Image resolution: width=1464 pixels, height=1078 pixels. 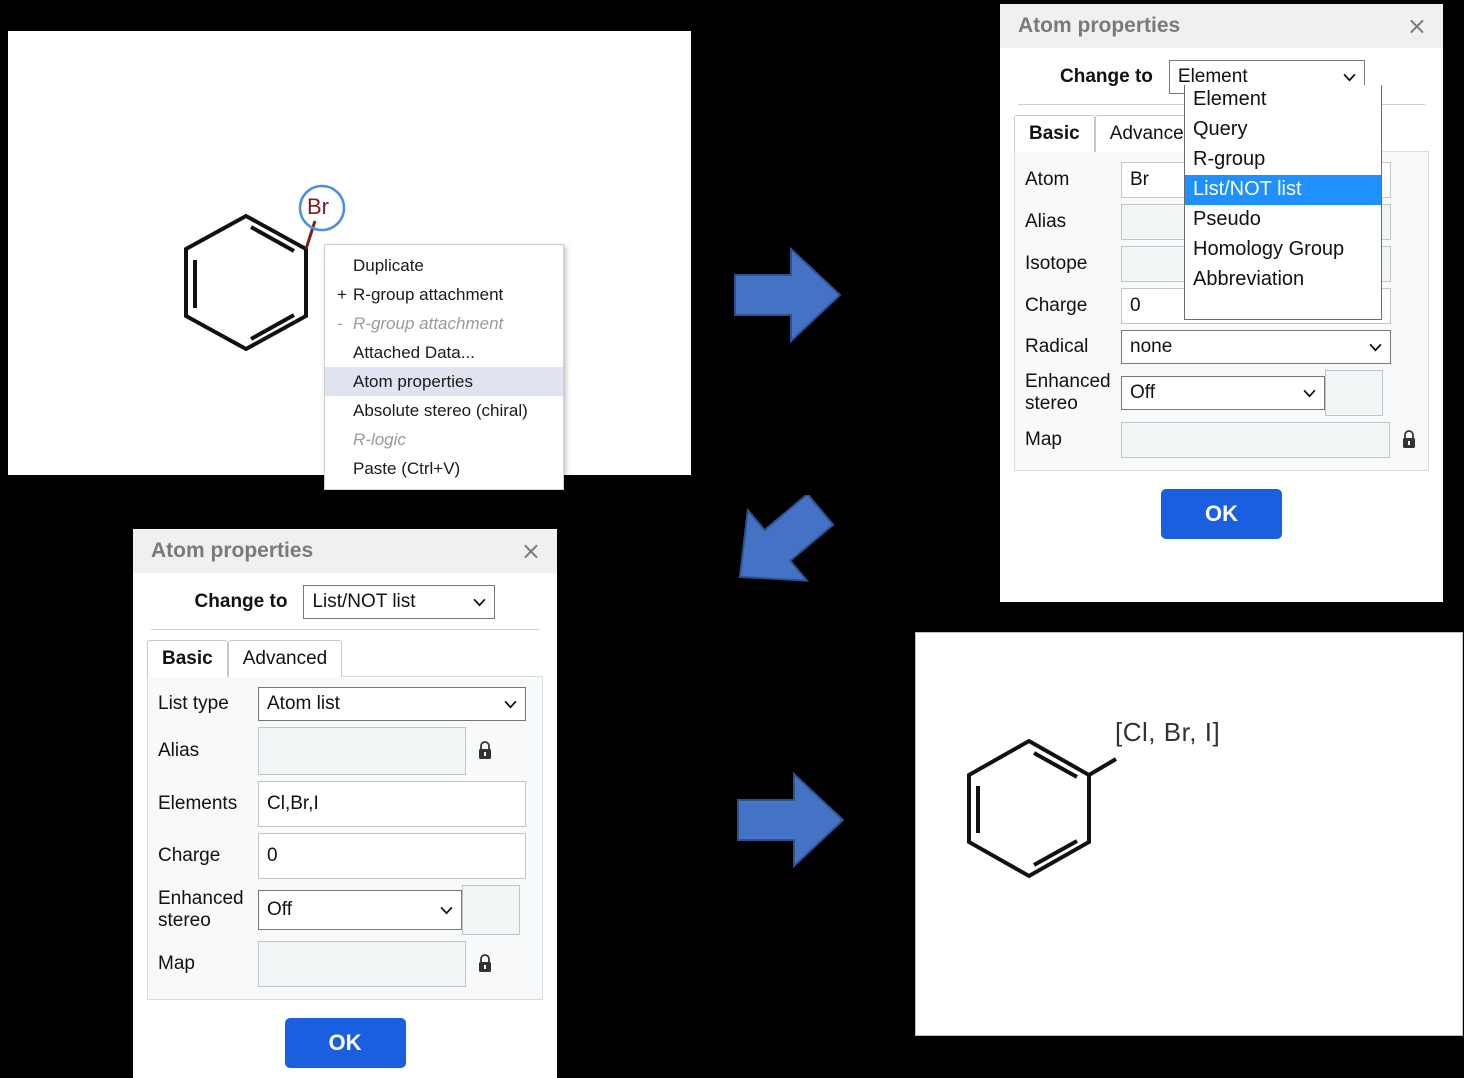 What do you see at coordinates (392, 856) in the screenshot?
I see `charge-input: 0` at bounding box center [392, 856].